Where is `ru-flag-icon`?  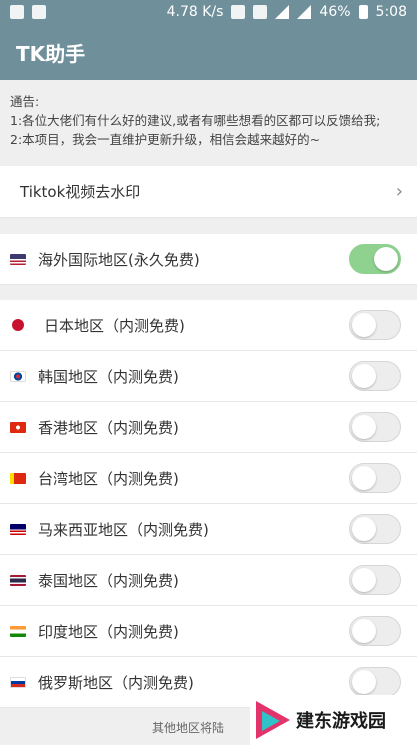
ru-flag-icon is located at coordinates (18, 682).